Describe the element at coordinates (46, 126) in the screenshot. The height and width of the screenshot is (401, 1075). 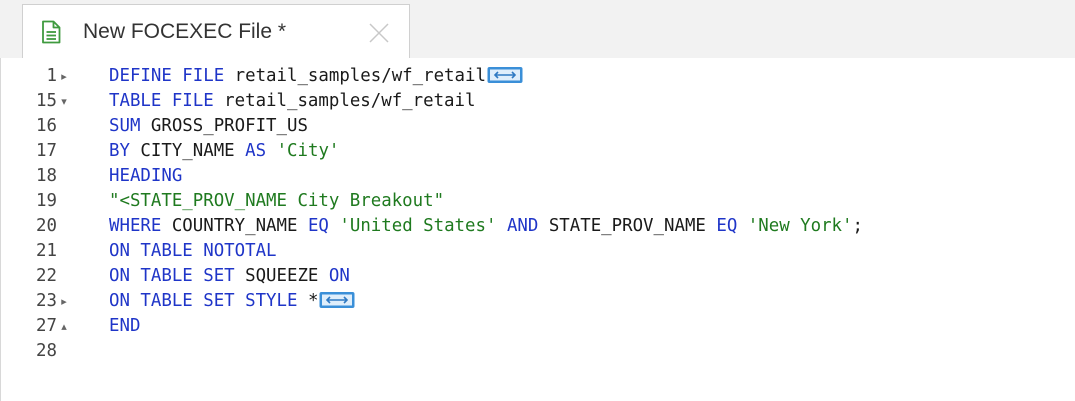
I see `line-number: 16` at that location.